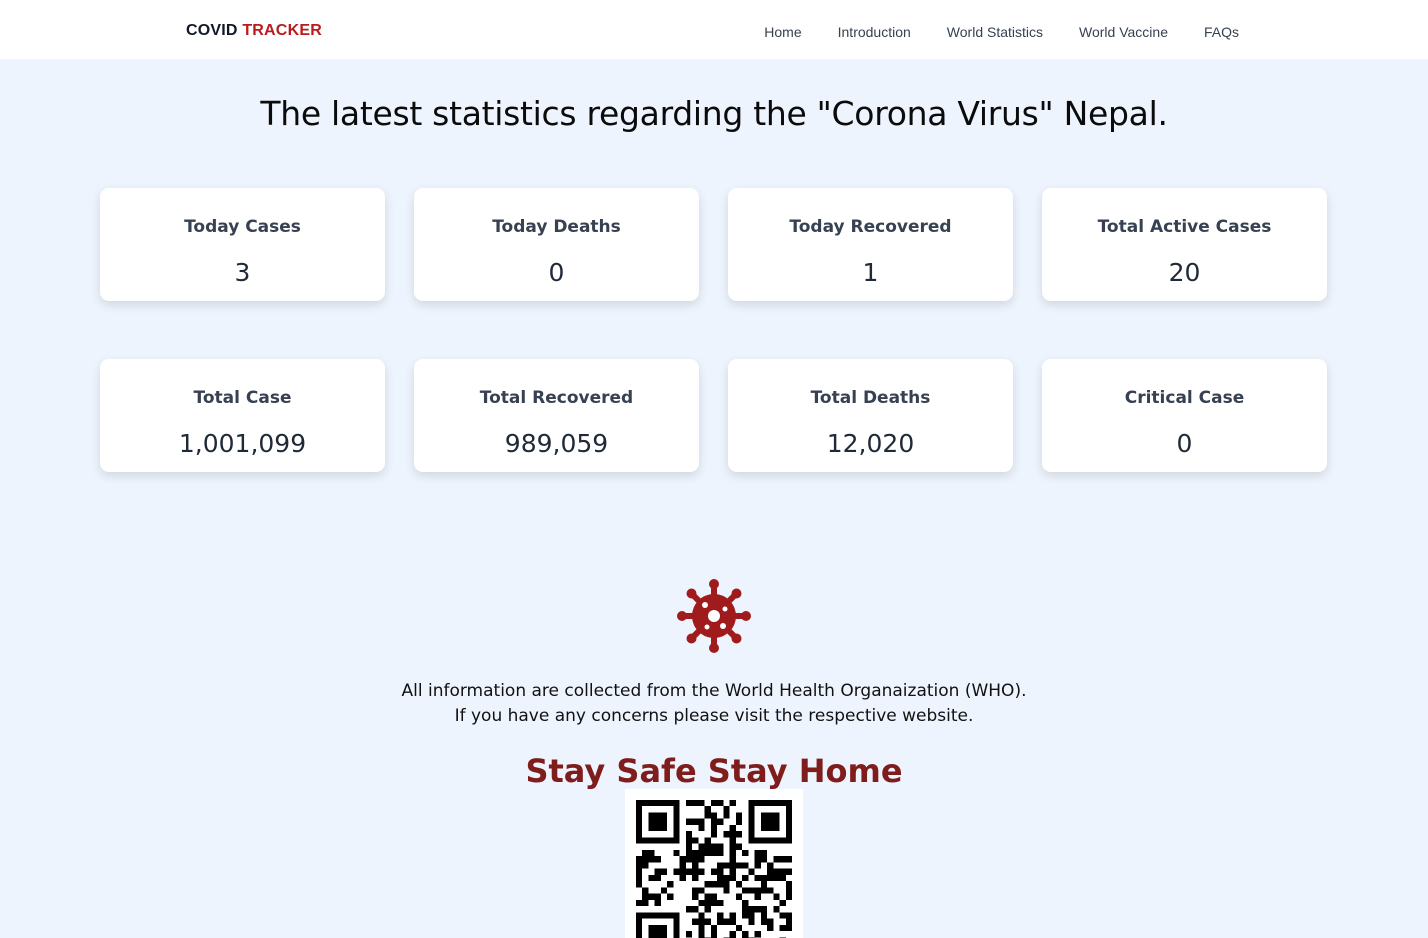  Describe the element at coordinates (1184, 415) in the screenshot. I see `stat-card-critical-case: Critical Case 0` at that location.